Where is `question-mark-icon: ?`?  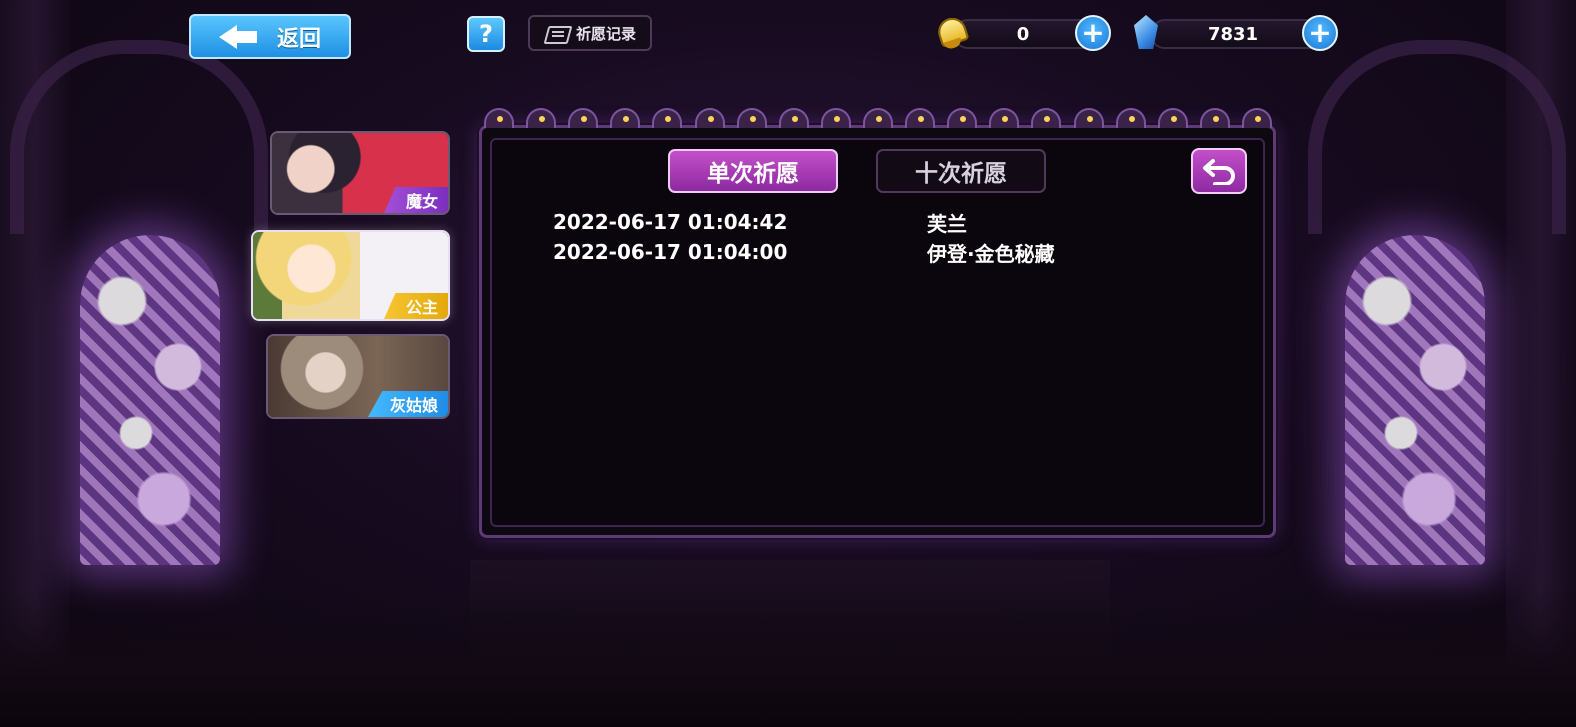
question-mark-icon: ? is located at coordinates (486, 34).